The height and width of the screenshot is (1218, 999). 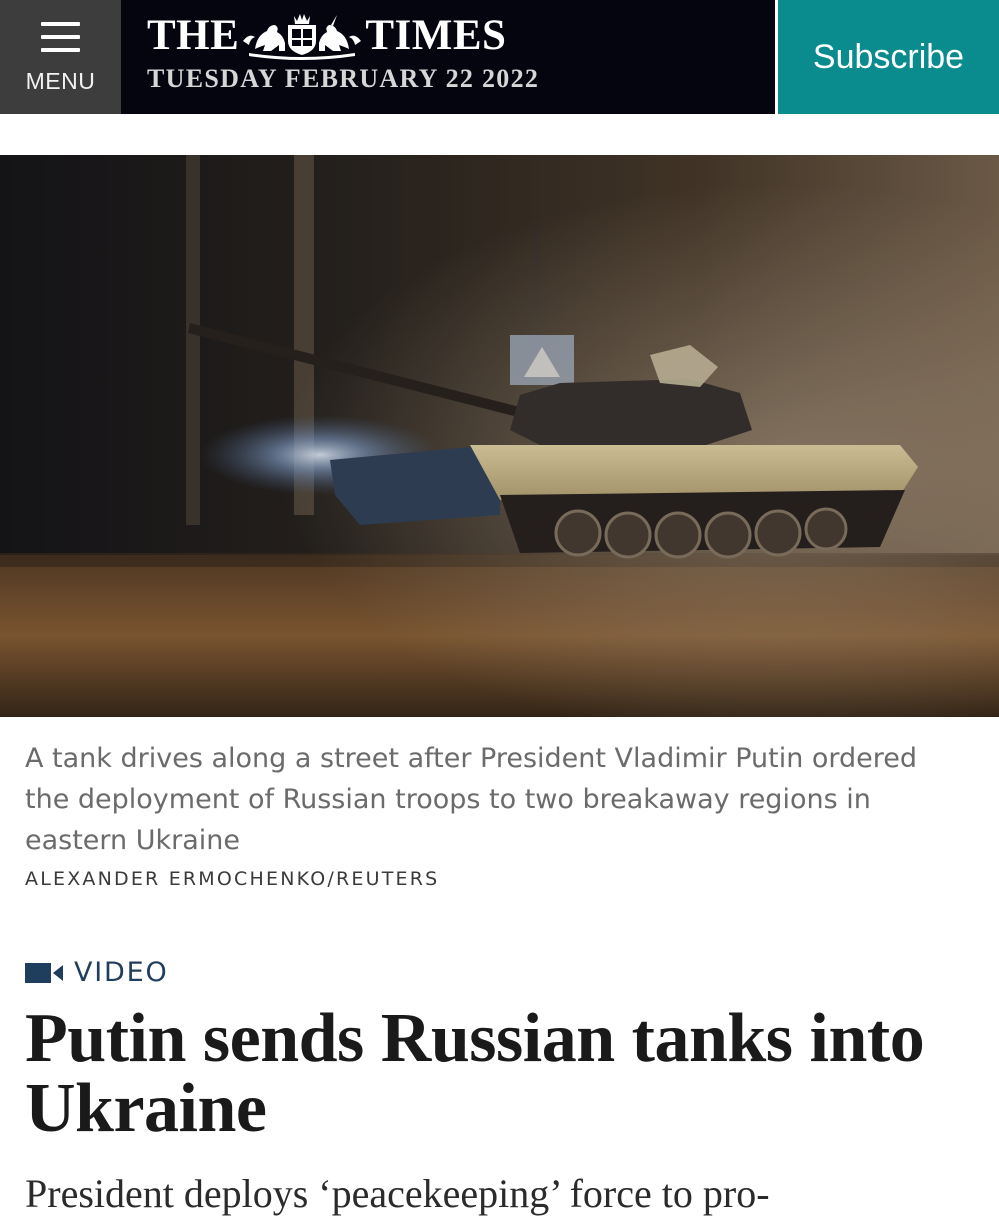 I want to click on issue-date: TUESDAY FEBRUARY 22 2022, so click(x=343, y=78).